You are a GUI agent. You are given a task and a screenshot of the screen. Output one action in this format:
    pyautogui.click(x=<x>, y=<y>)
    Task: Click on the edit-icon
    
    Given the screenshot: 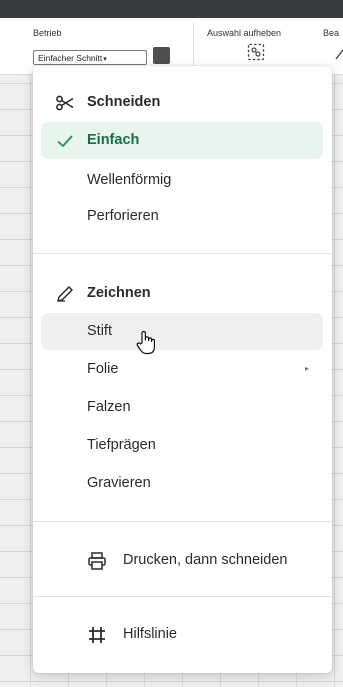 What is the action you would take?
    pyautogui.click(x=338, y=54)
    